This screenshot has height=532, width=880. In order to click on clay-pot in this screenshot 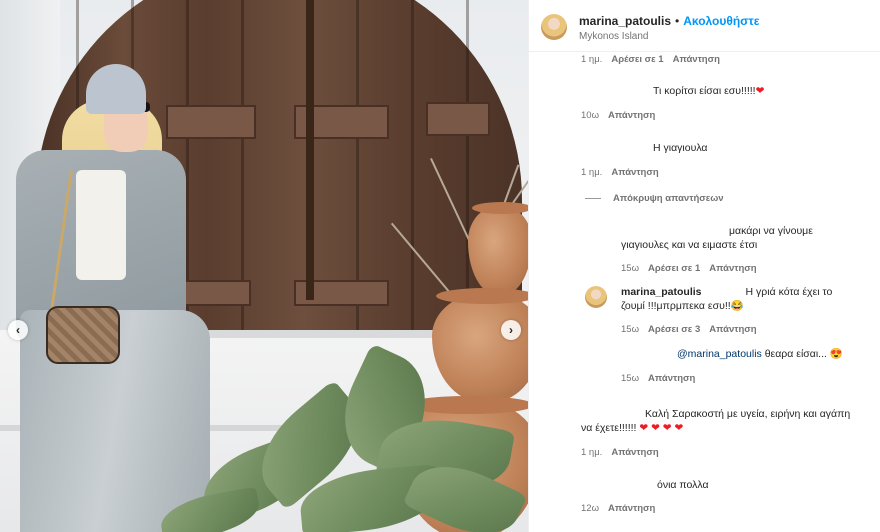, I will do `click(498, 250)`.